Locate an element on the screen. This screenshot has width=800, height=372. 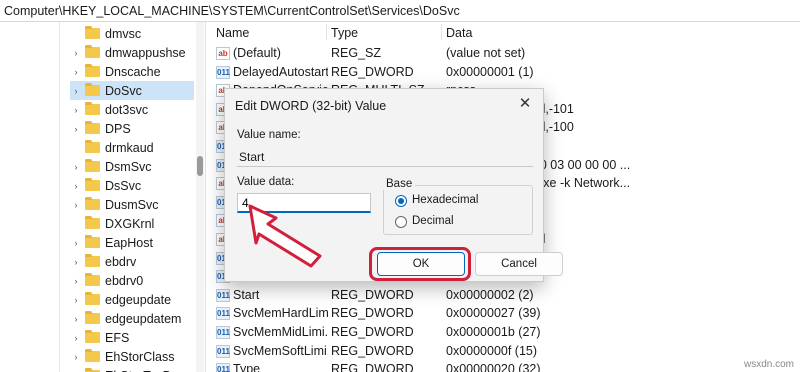
column-header-data: Data is located at coordinates (459, 33).